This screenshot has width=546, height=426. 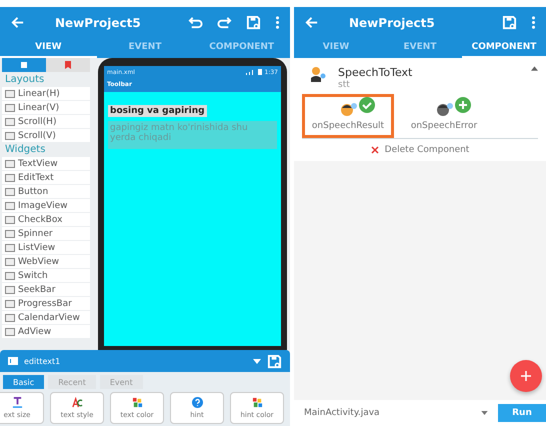 I want to click on text-style-icon, so click(x=77, y=402).